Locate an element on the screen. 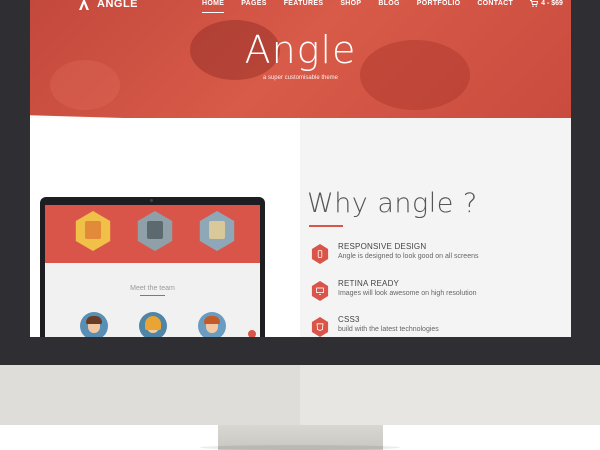 The width and height of the screenshot is (600, 450). brand-name: ANGLE is located at coordinates (117, 5).